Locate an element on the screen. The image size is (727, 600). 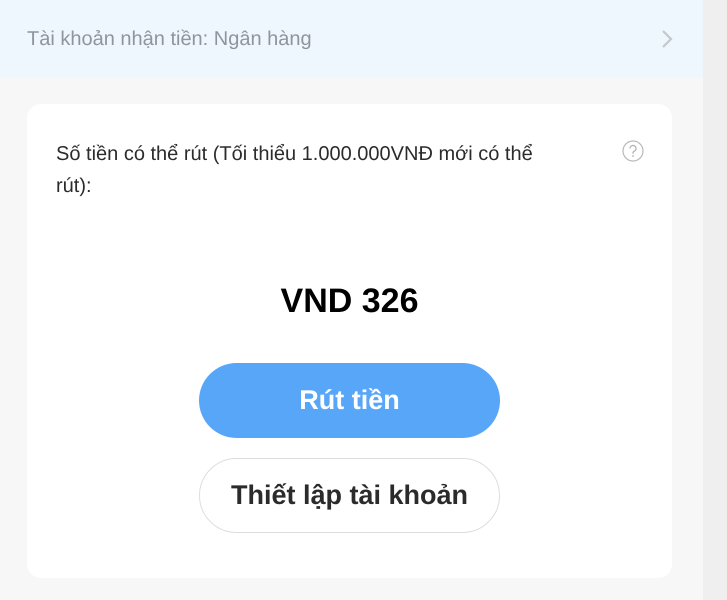
withdraw-button: Rút tiền is located at coordinates (349, 400).